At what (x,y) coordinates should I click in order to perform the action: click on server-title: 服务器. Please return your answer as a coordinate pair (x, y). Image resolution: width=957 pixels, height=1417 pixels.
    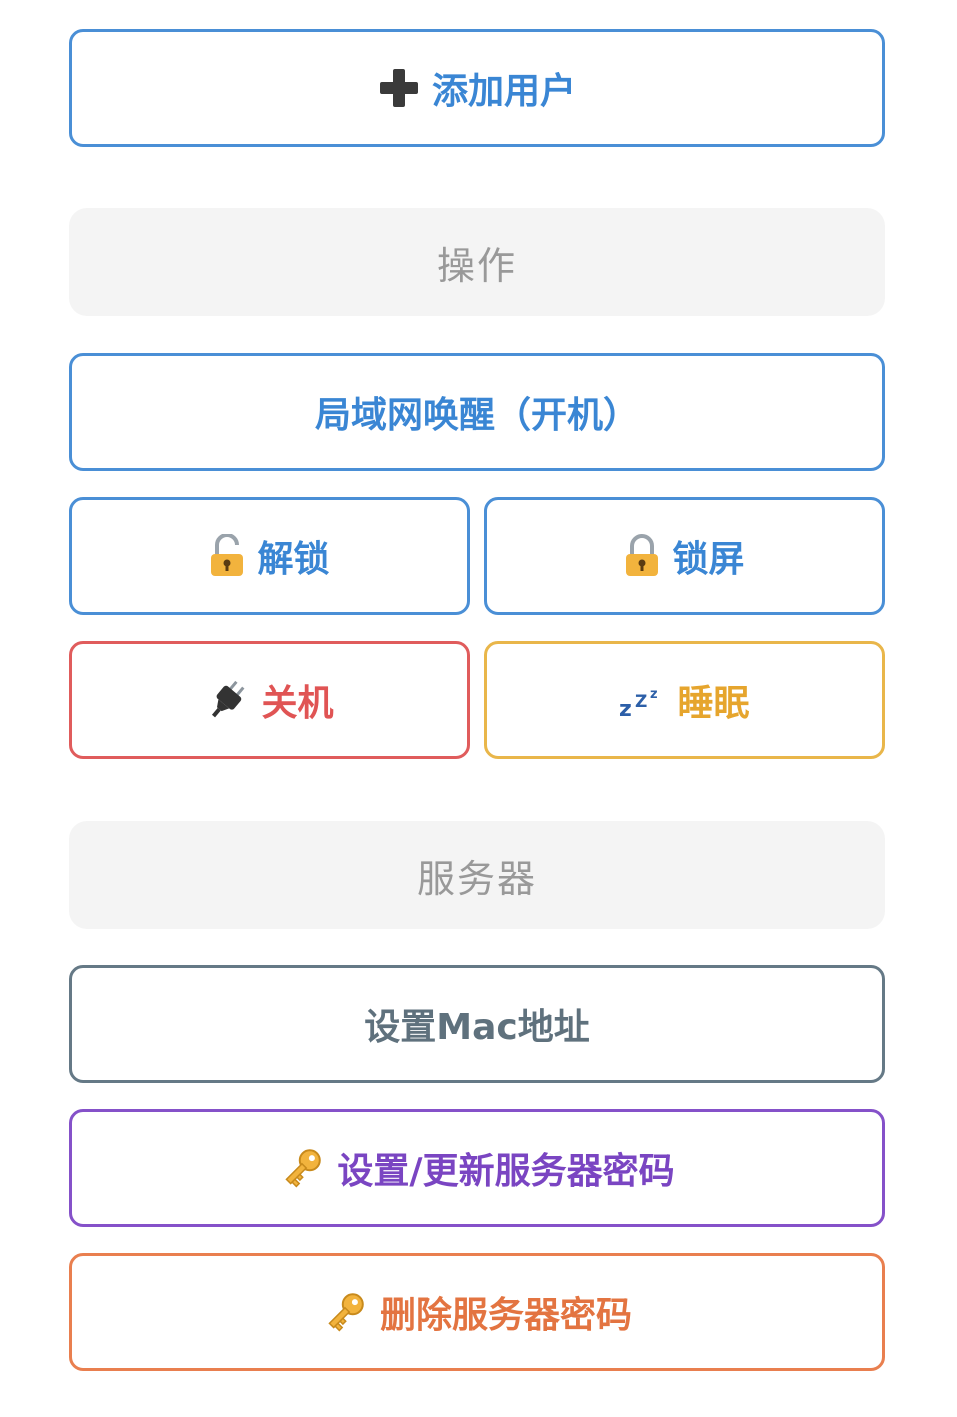
    Looking at the image, I should click on (476, 878).